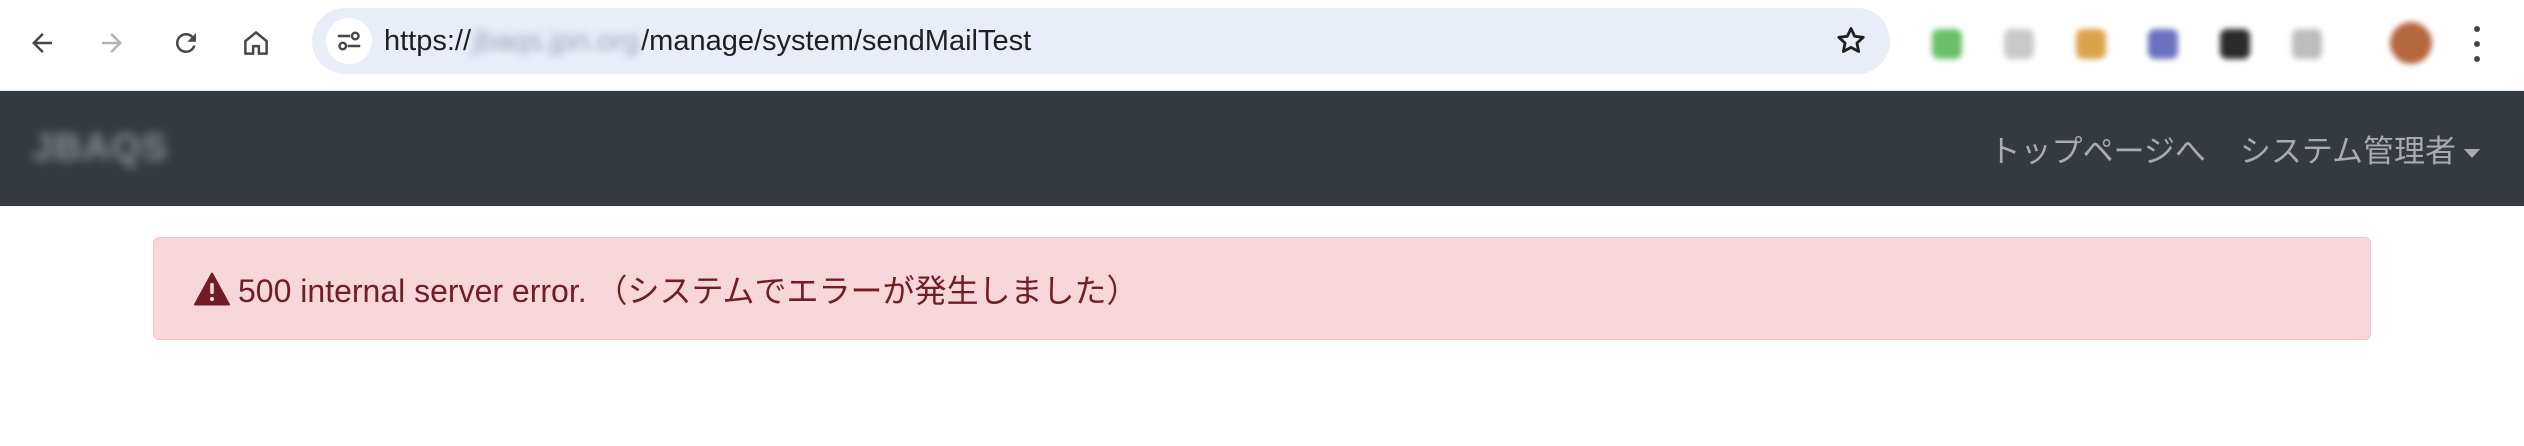 This screenshot has width=2524, height=446. I want to click on reload-button, so click(186, 43).